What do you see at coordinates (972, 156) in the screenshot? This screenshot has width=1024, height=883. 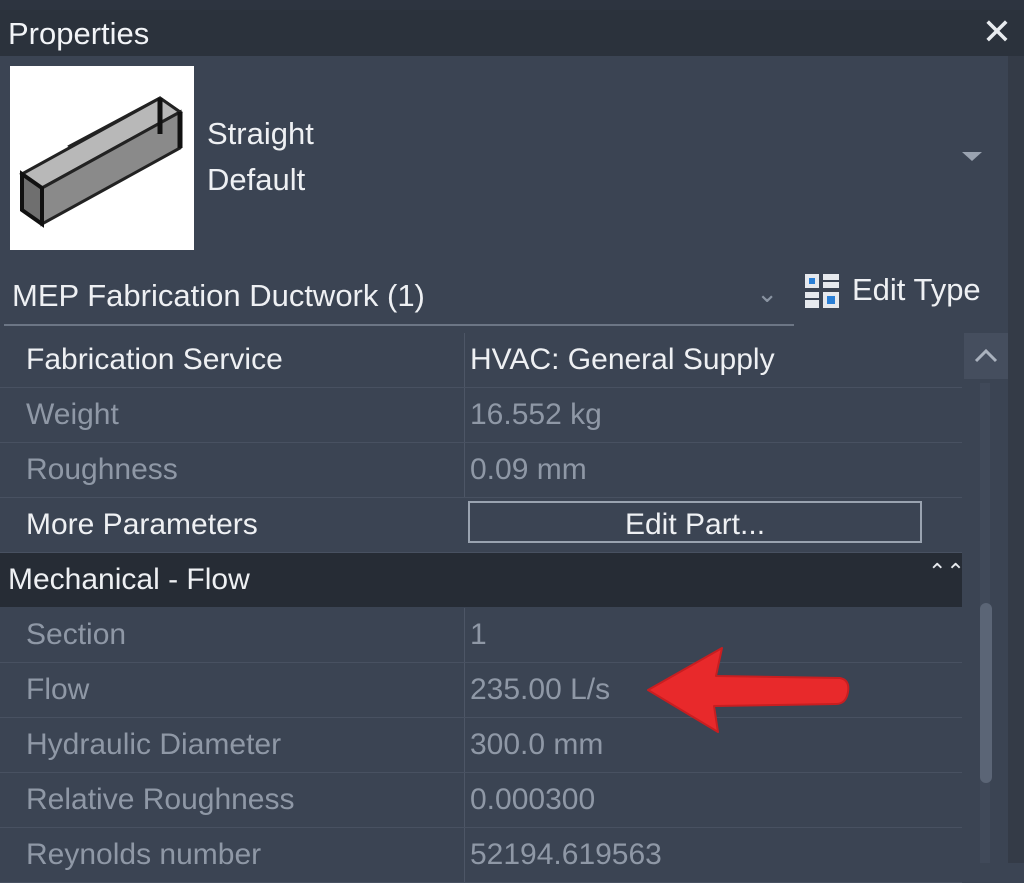 I see `triangle-down-icon` at bounding box center [972, 156].